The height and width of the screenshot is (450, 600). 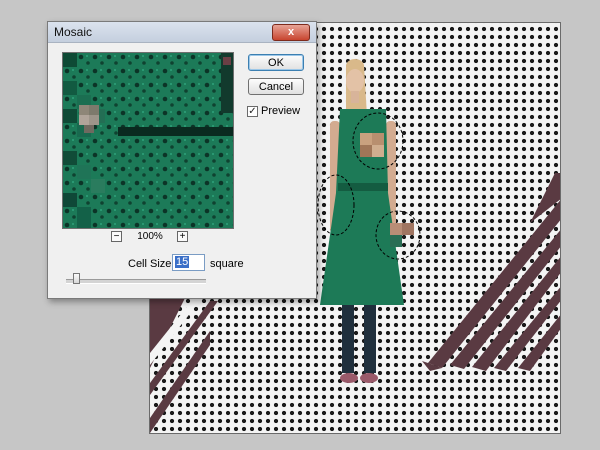 I want to click on stripe-pattern-right, so click(x=491, y=272).